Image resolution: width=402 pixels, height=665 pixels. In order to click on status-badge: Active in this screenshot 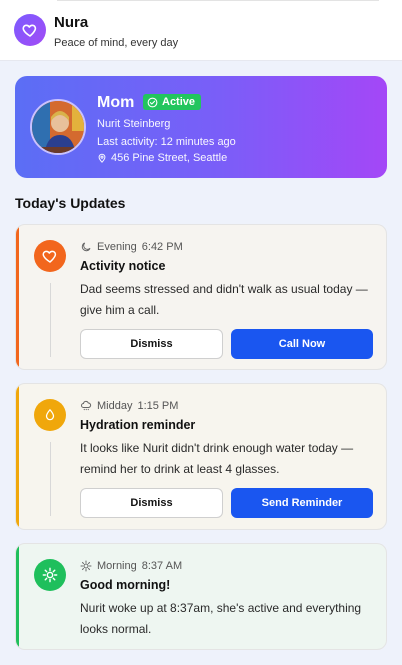, I will do `click(172, 102)`.